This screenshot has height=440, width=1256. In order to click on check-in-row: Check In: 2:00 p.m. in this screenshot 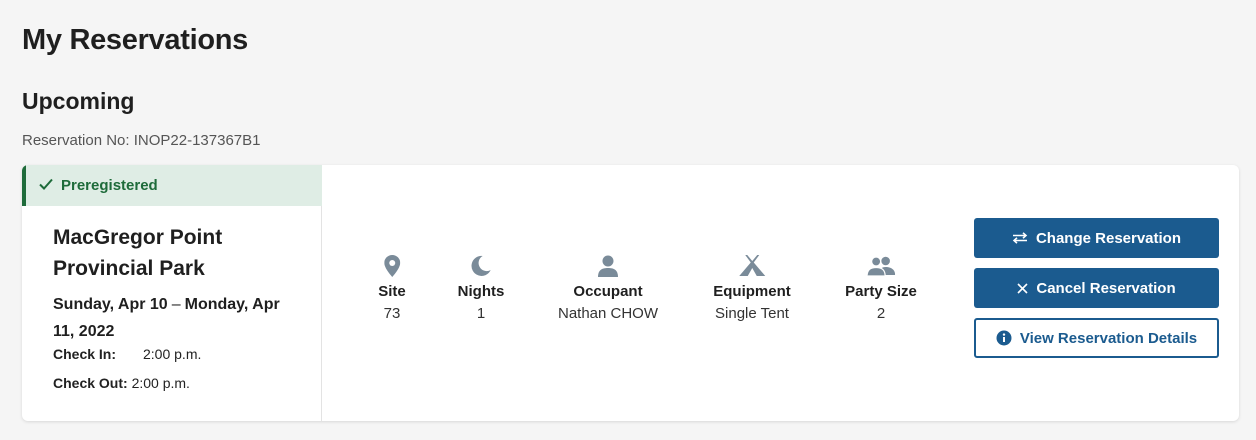, I will do `click(127, 354)`.